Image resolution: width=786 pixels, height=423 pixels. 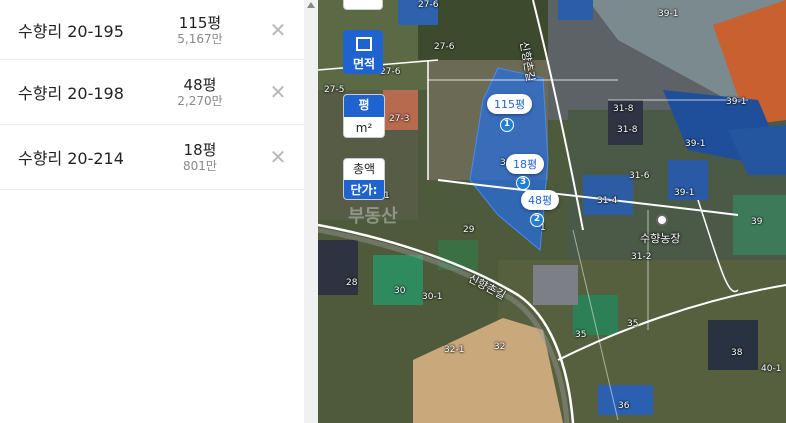 What do you see at coordinates (152, 30) in the screenshot?
I see `list-item: 수향리 20-195 115평 5,167만 ✕` at bounding box center [152, 30].